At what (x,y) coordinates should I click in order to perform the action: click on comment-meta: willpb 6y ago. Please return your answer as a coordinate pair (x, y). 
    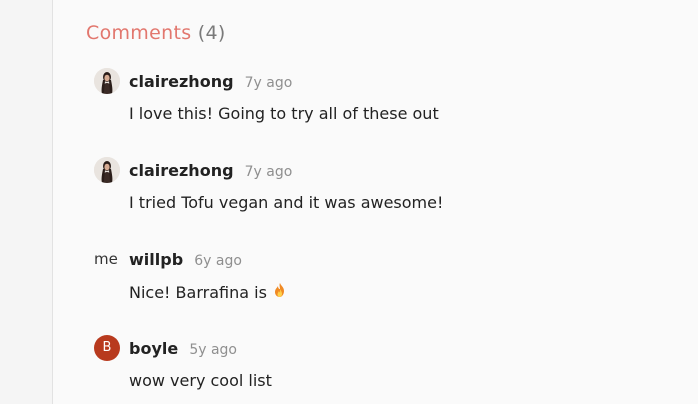
    Looking at the image, I should click on (185, 259).